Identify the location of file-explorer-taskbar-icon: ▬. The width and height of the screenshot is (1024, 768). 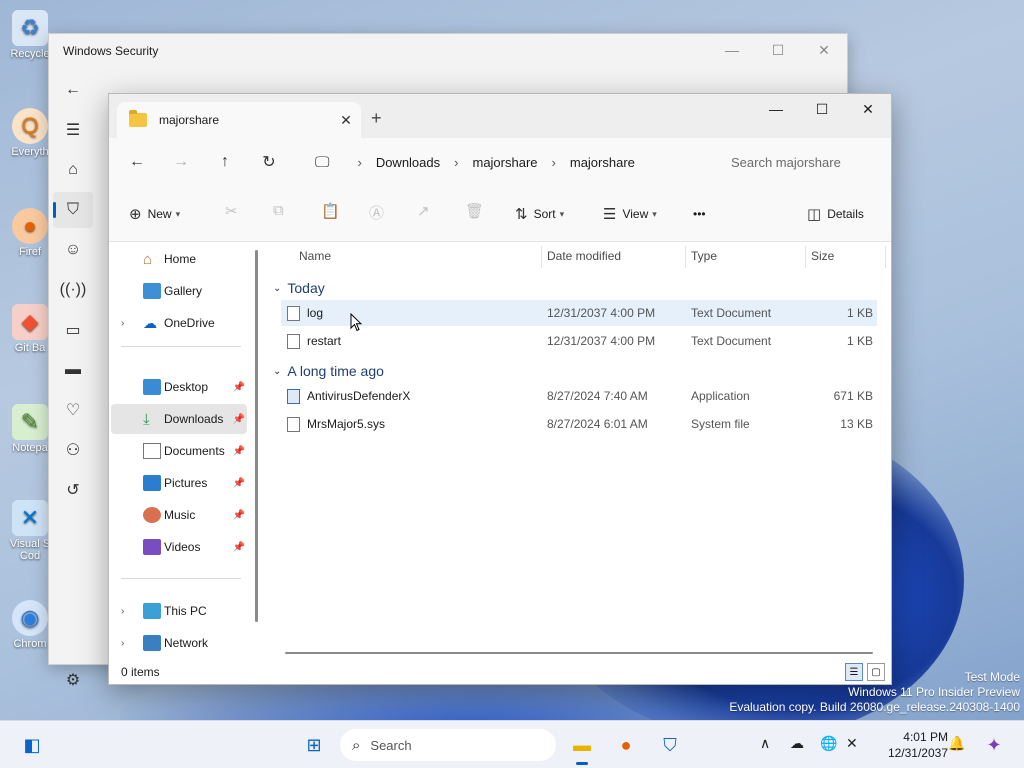
(582, 747).